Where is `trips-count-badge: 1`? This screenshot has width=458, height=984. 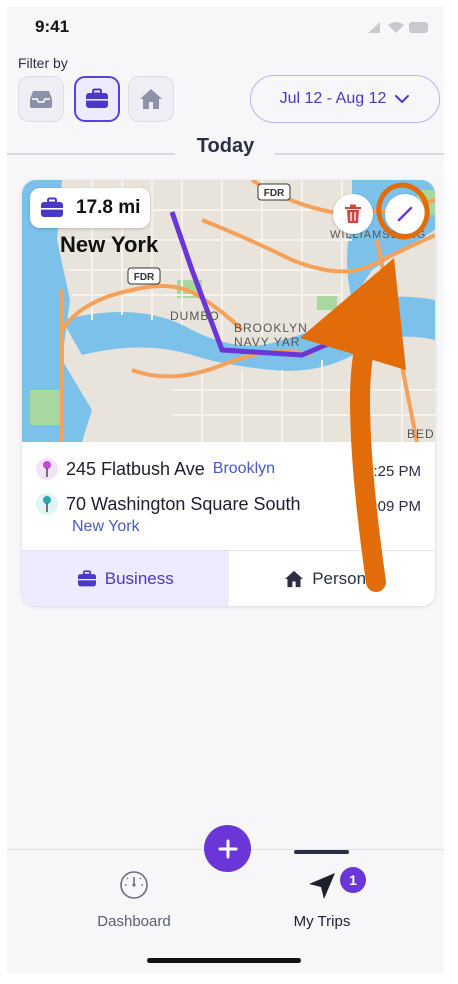
trips-count-badge: 1 is located at coordinates (353, 880).